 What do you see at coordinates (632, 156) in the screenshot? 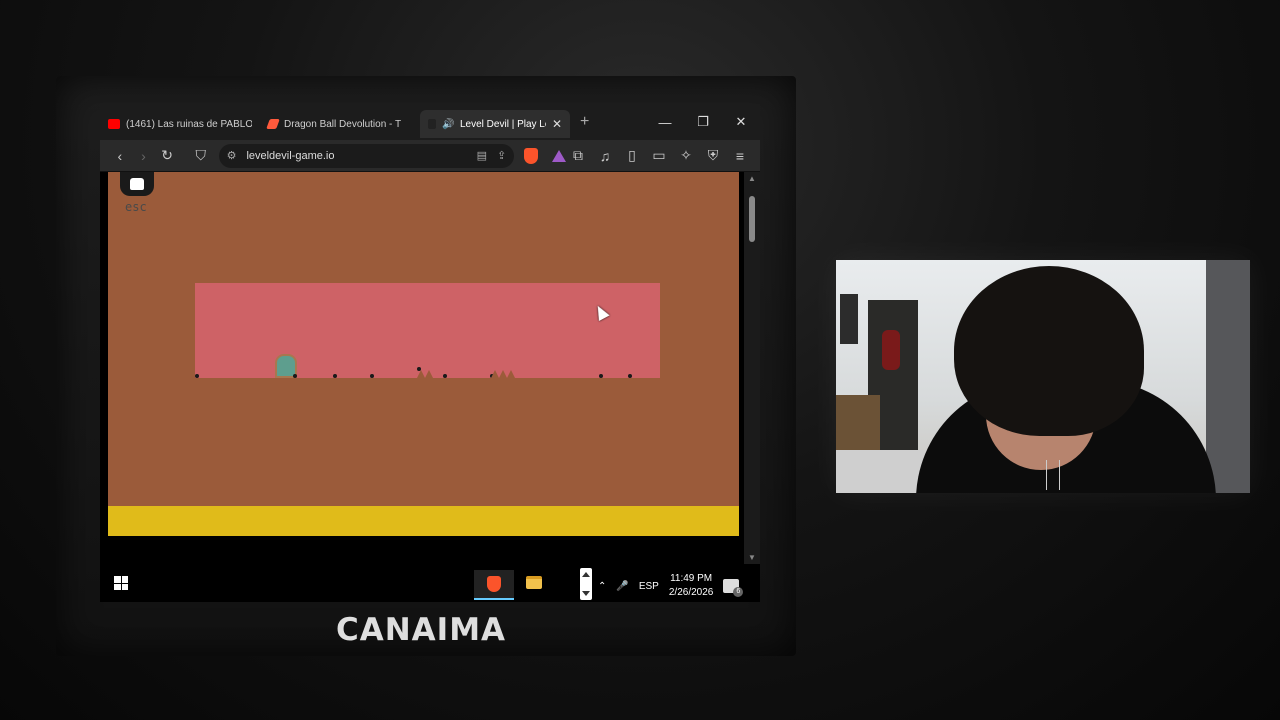
I see `sidebar-icon: ▯` at bounding box center [632, 156].